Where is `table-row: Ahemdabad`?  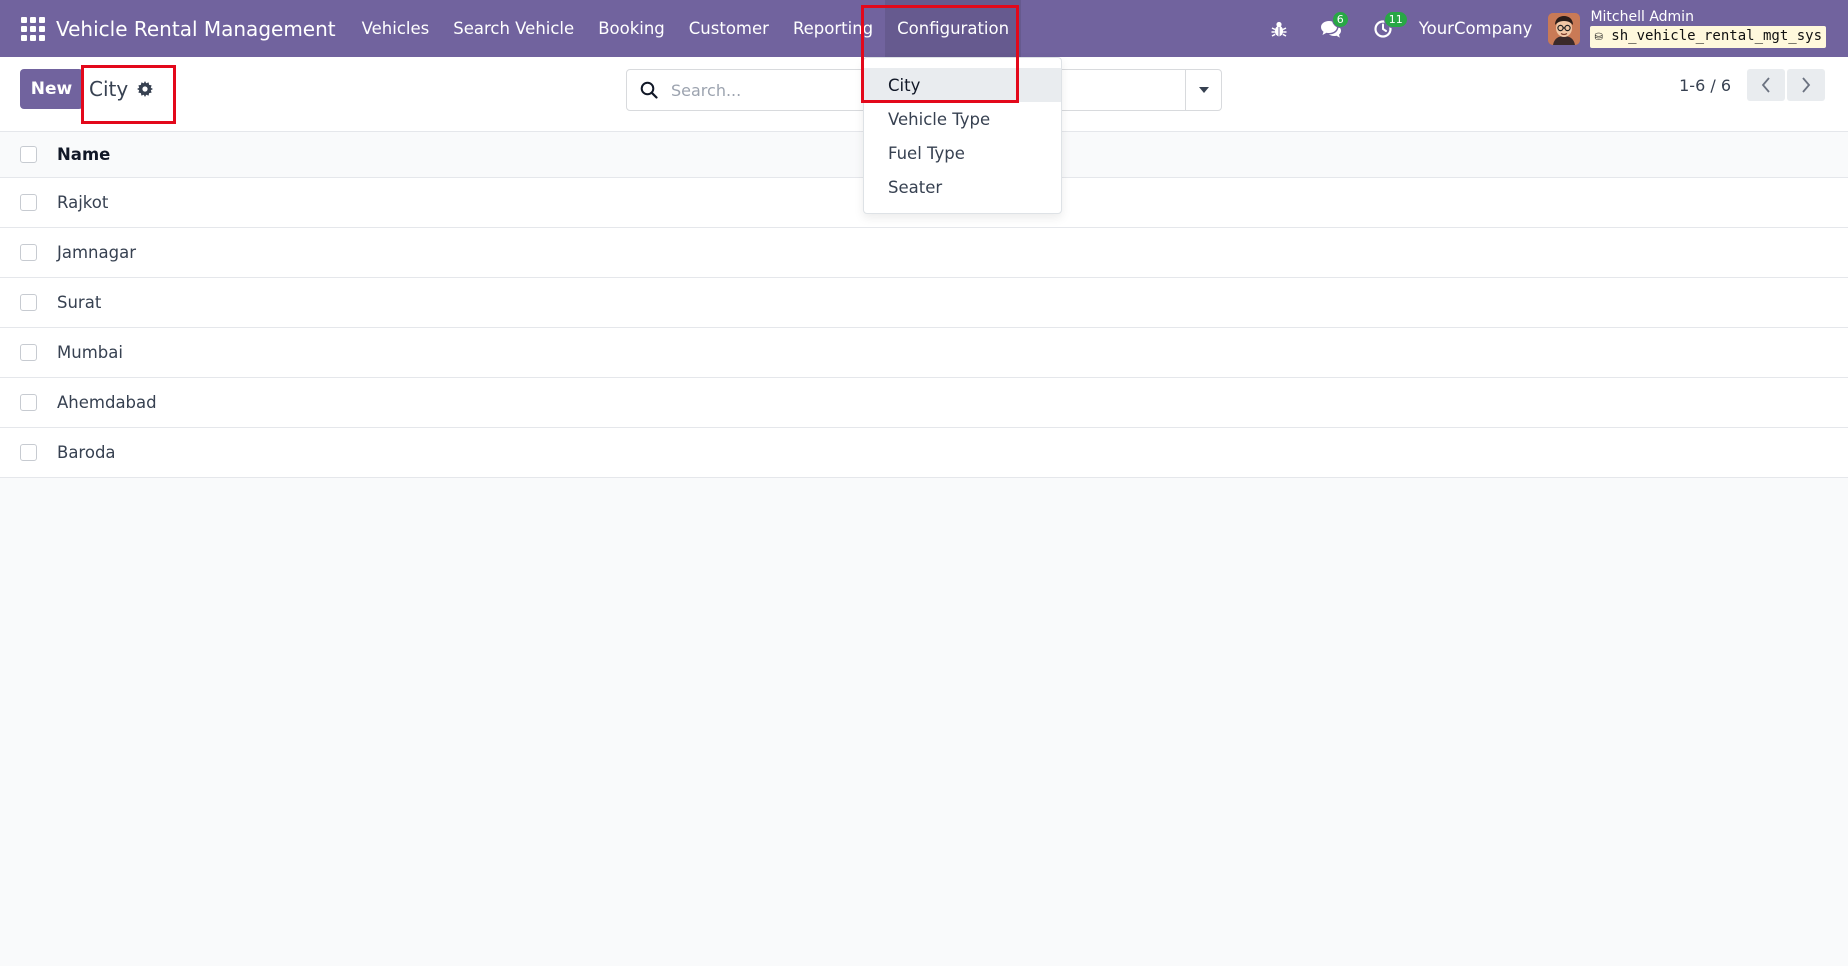 table-row: Ahemdabad is located at coordinates (924, 403).